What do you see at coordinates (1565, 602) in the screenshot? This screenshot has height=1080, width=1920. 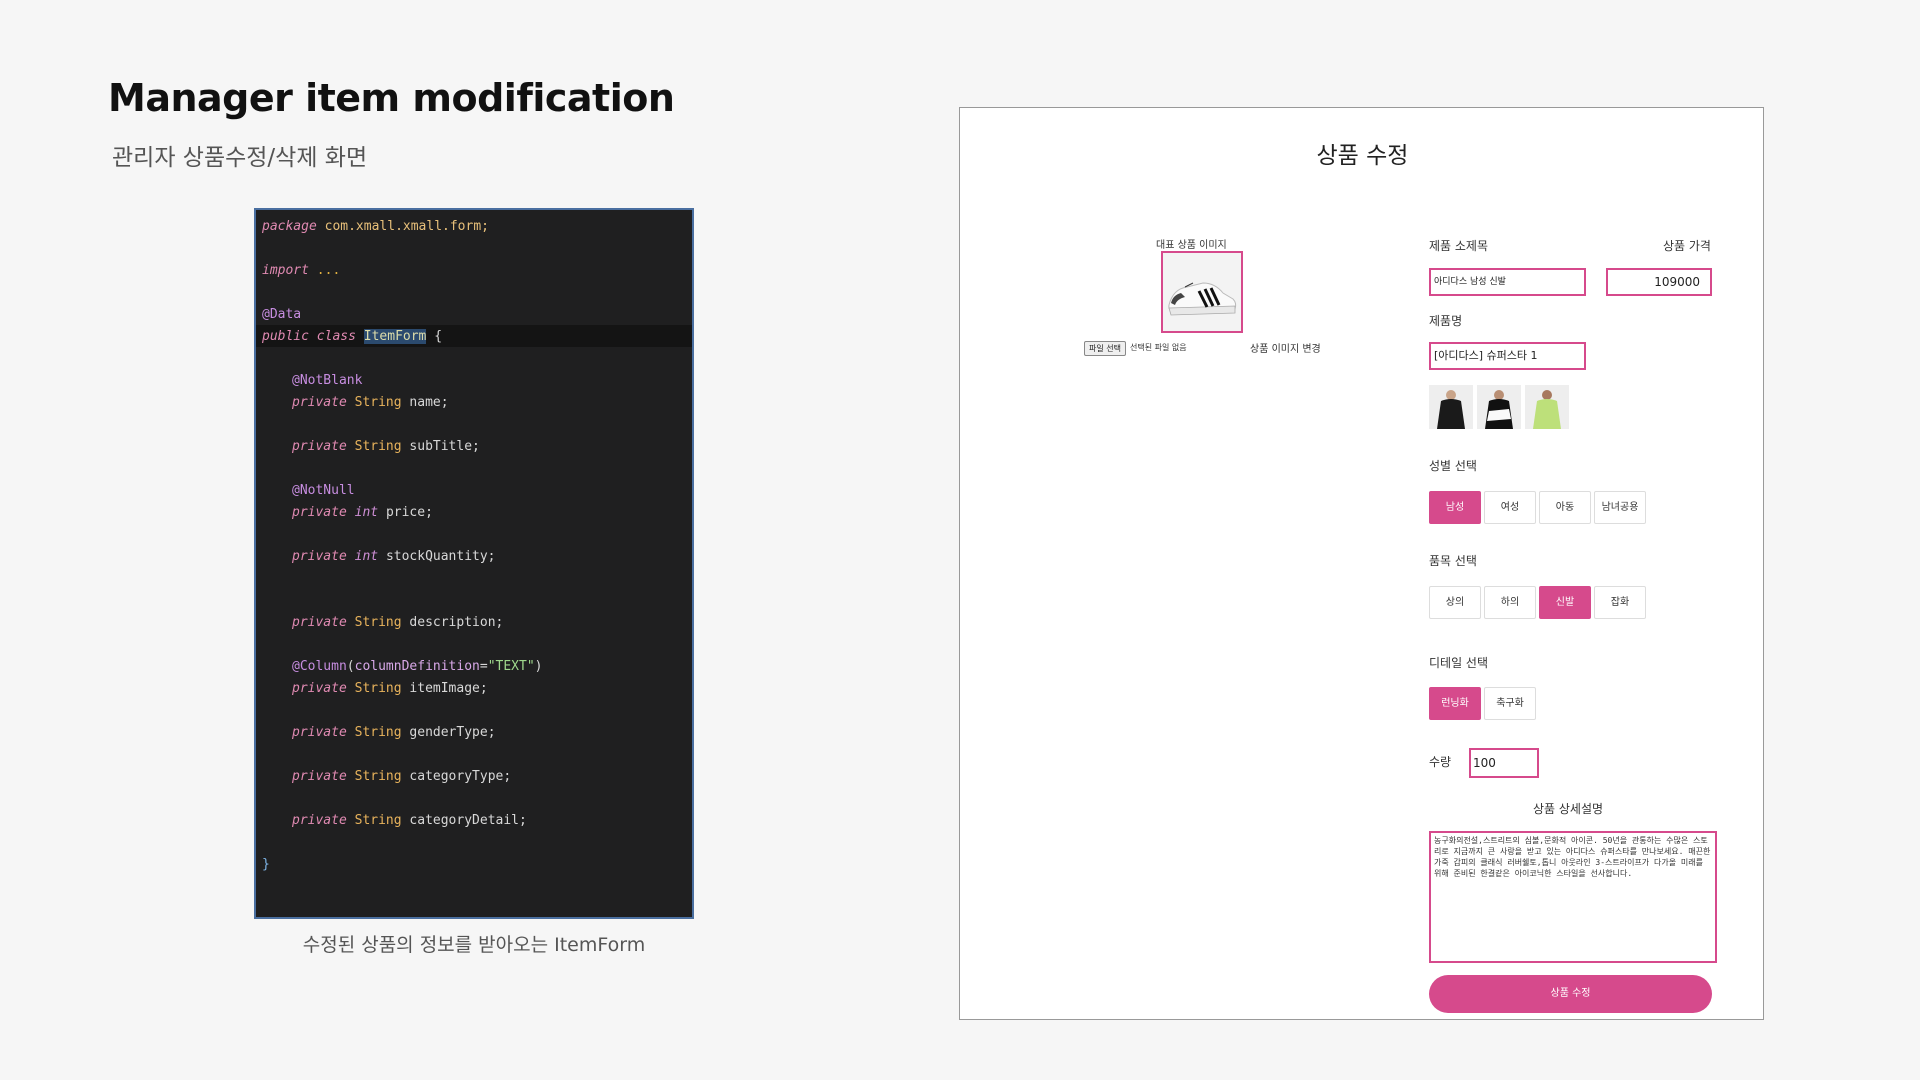 I see `category-option-shoes: 신발` at bounding box center [1565, 602].